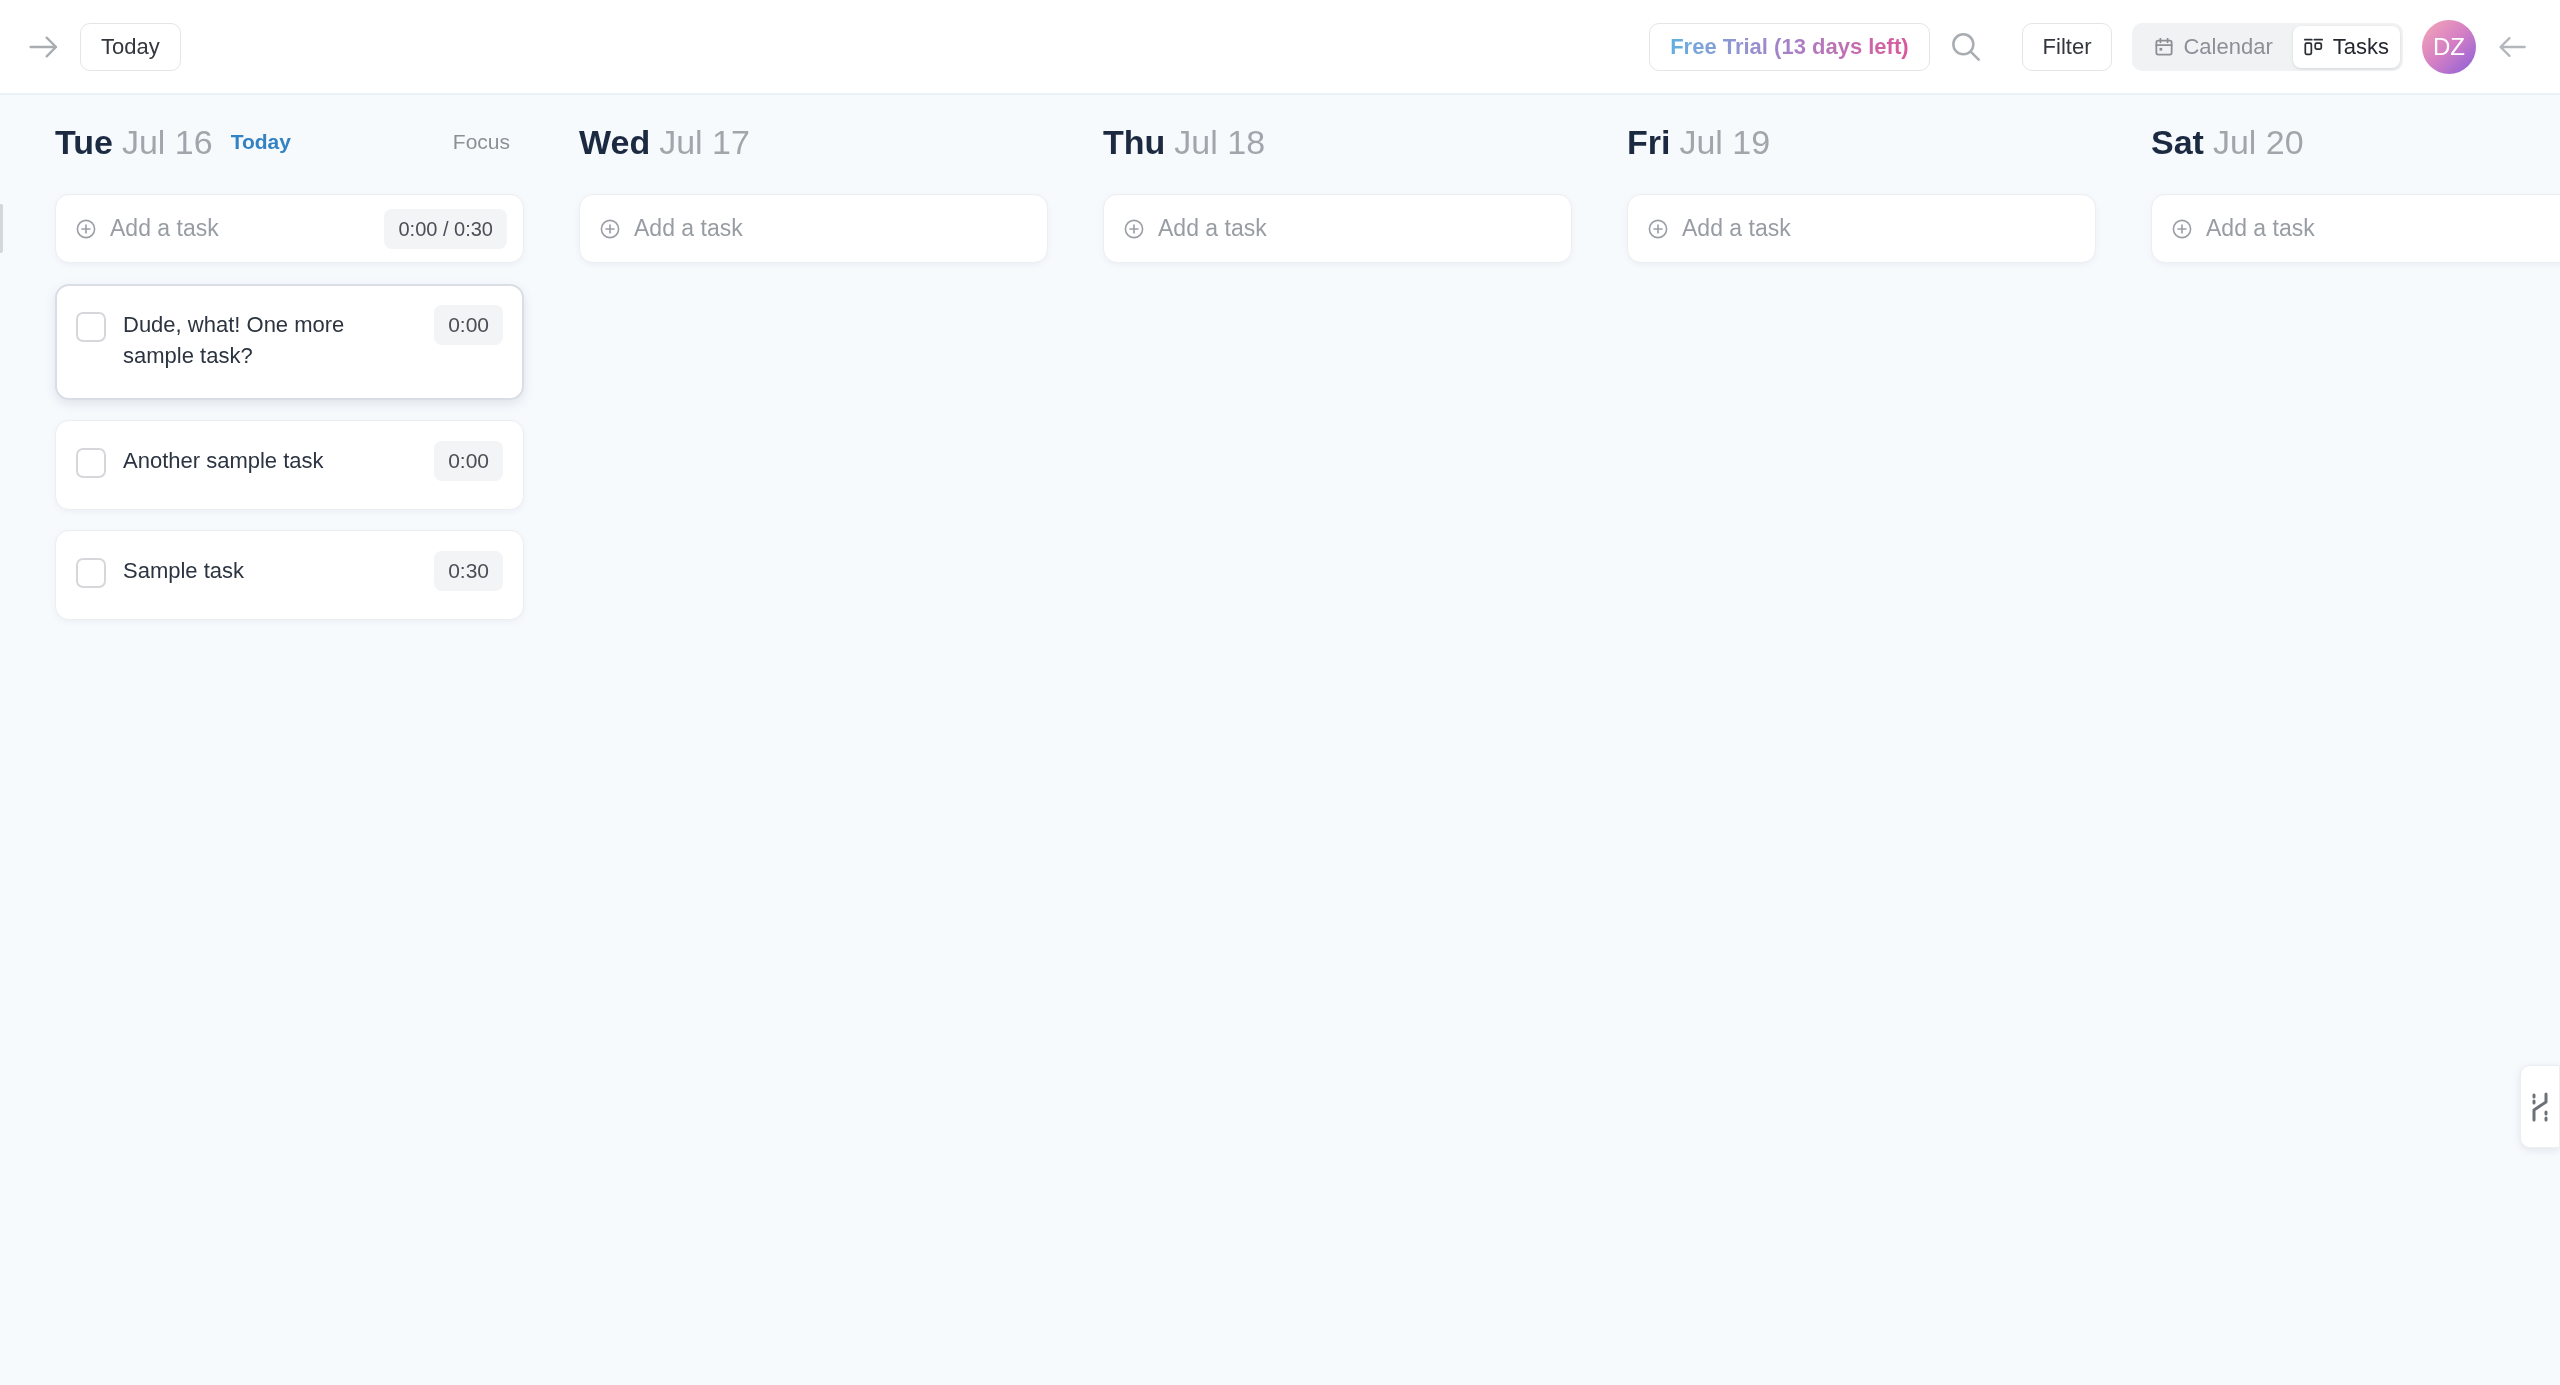 Image resolution: width=2560 pixels, height=1385 pixels. I want to click on add-task-field: Add a task 0:00 / 0:30, so click(289, 228).